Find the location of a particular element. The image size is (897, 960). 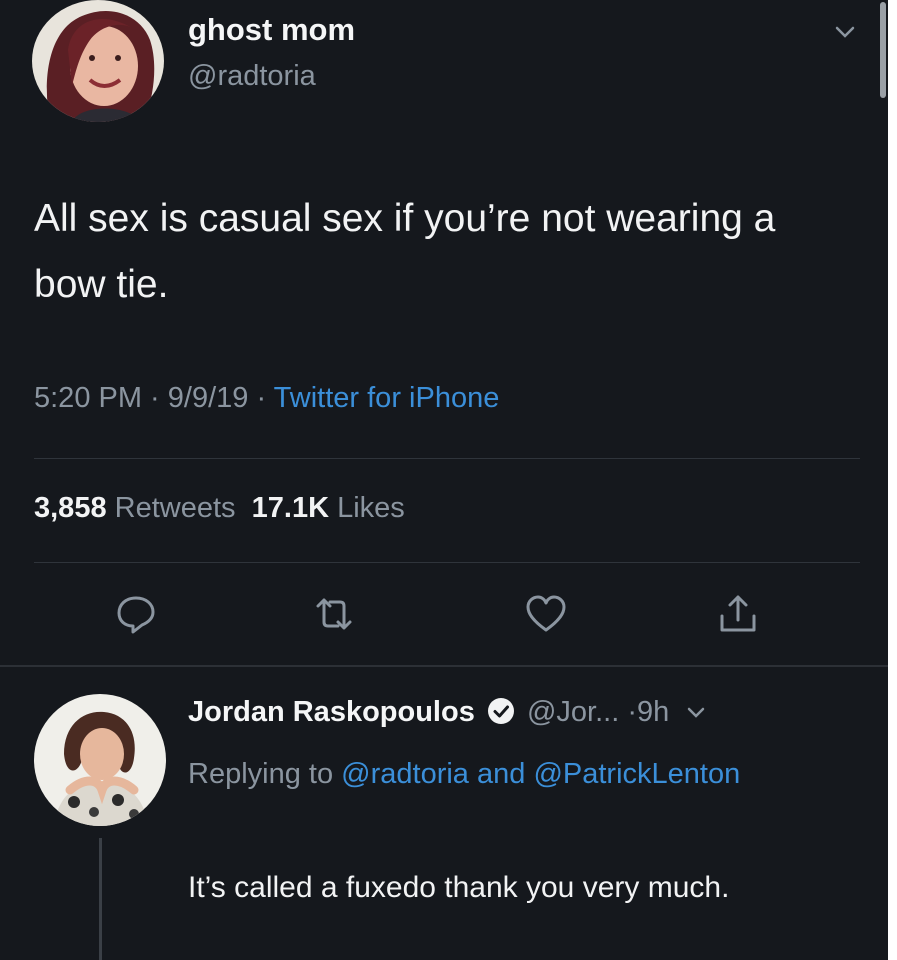

tweet-stats: 3,858 Retweets 17.1K Likes is located at coordinates (219, 508).